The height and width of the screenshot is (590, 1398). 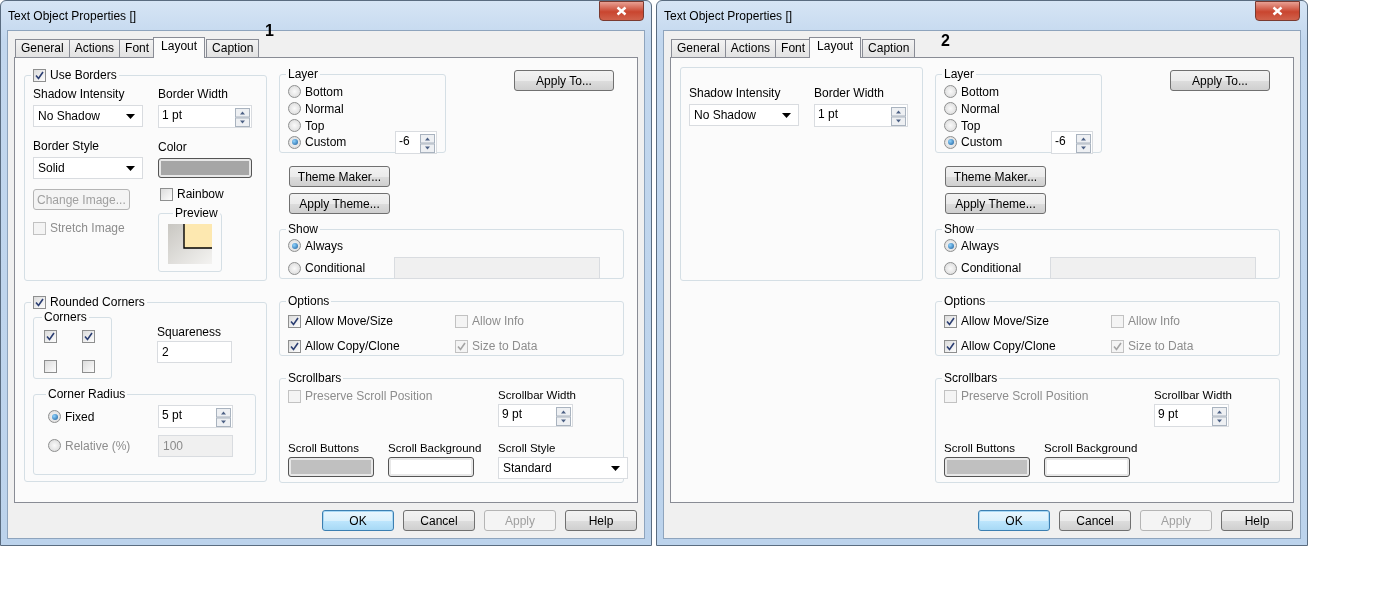 What do you see at coordinates (195, 416) in the screenshot?
I see `spin-box: 5 pt` at bounding box center [195, 416].